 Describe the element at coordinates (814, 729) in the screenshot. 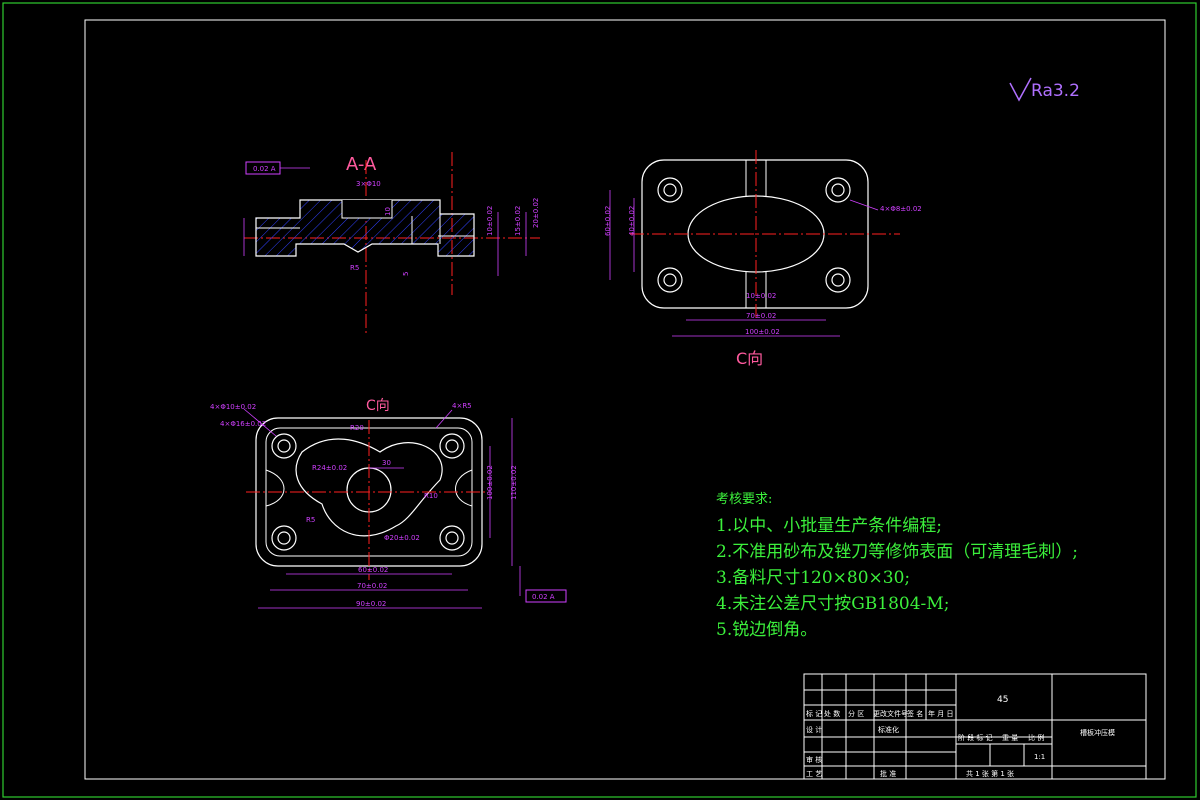

I see `tb-design: 设 计` at that location.